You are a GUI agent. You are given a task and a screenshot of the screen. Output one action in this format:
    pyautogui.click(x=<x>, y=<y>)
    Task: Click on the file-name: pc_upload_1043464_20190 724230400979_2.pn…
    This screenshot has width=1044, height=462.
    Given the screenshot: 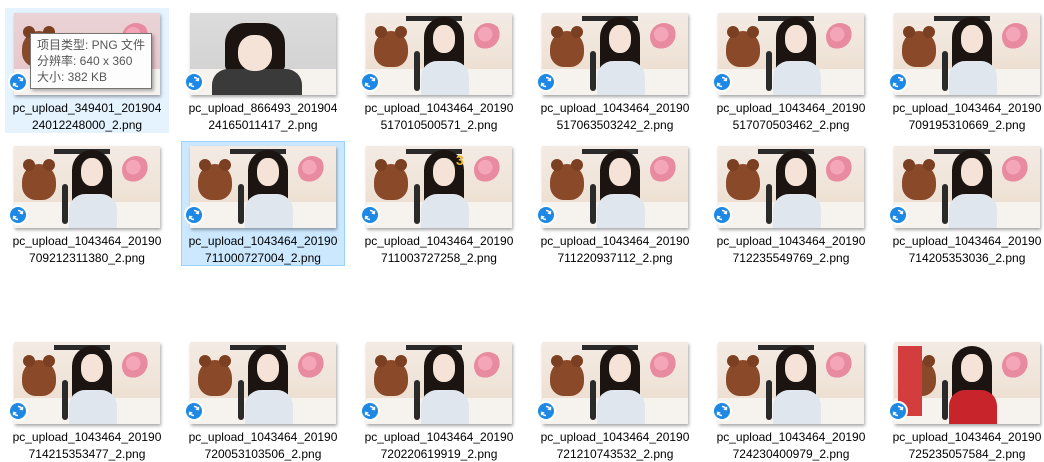 What is the action you would take?
    pyautogui.click(x=791, y=445)
    